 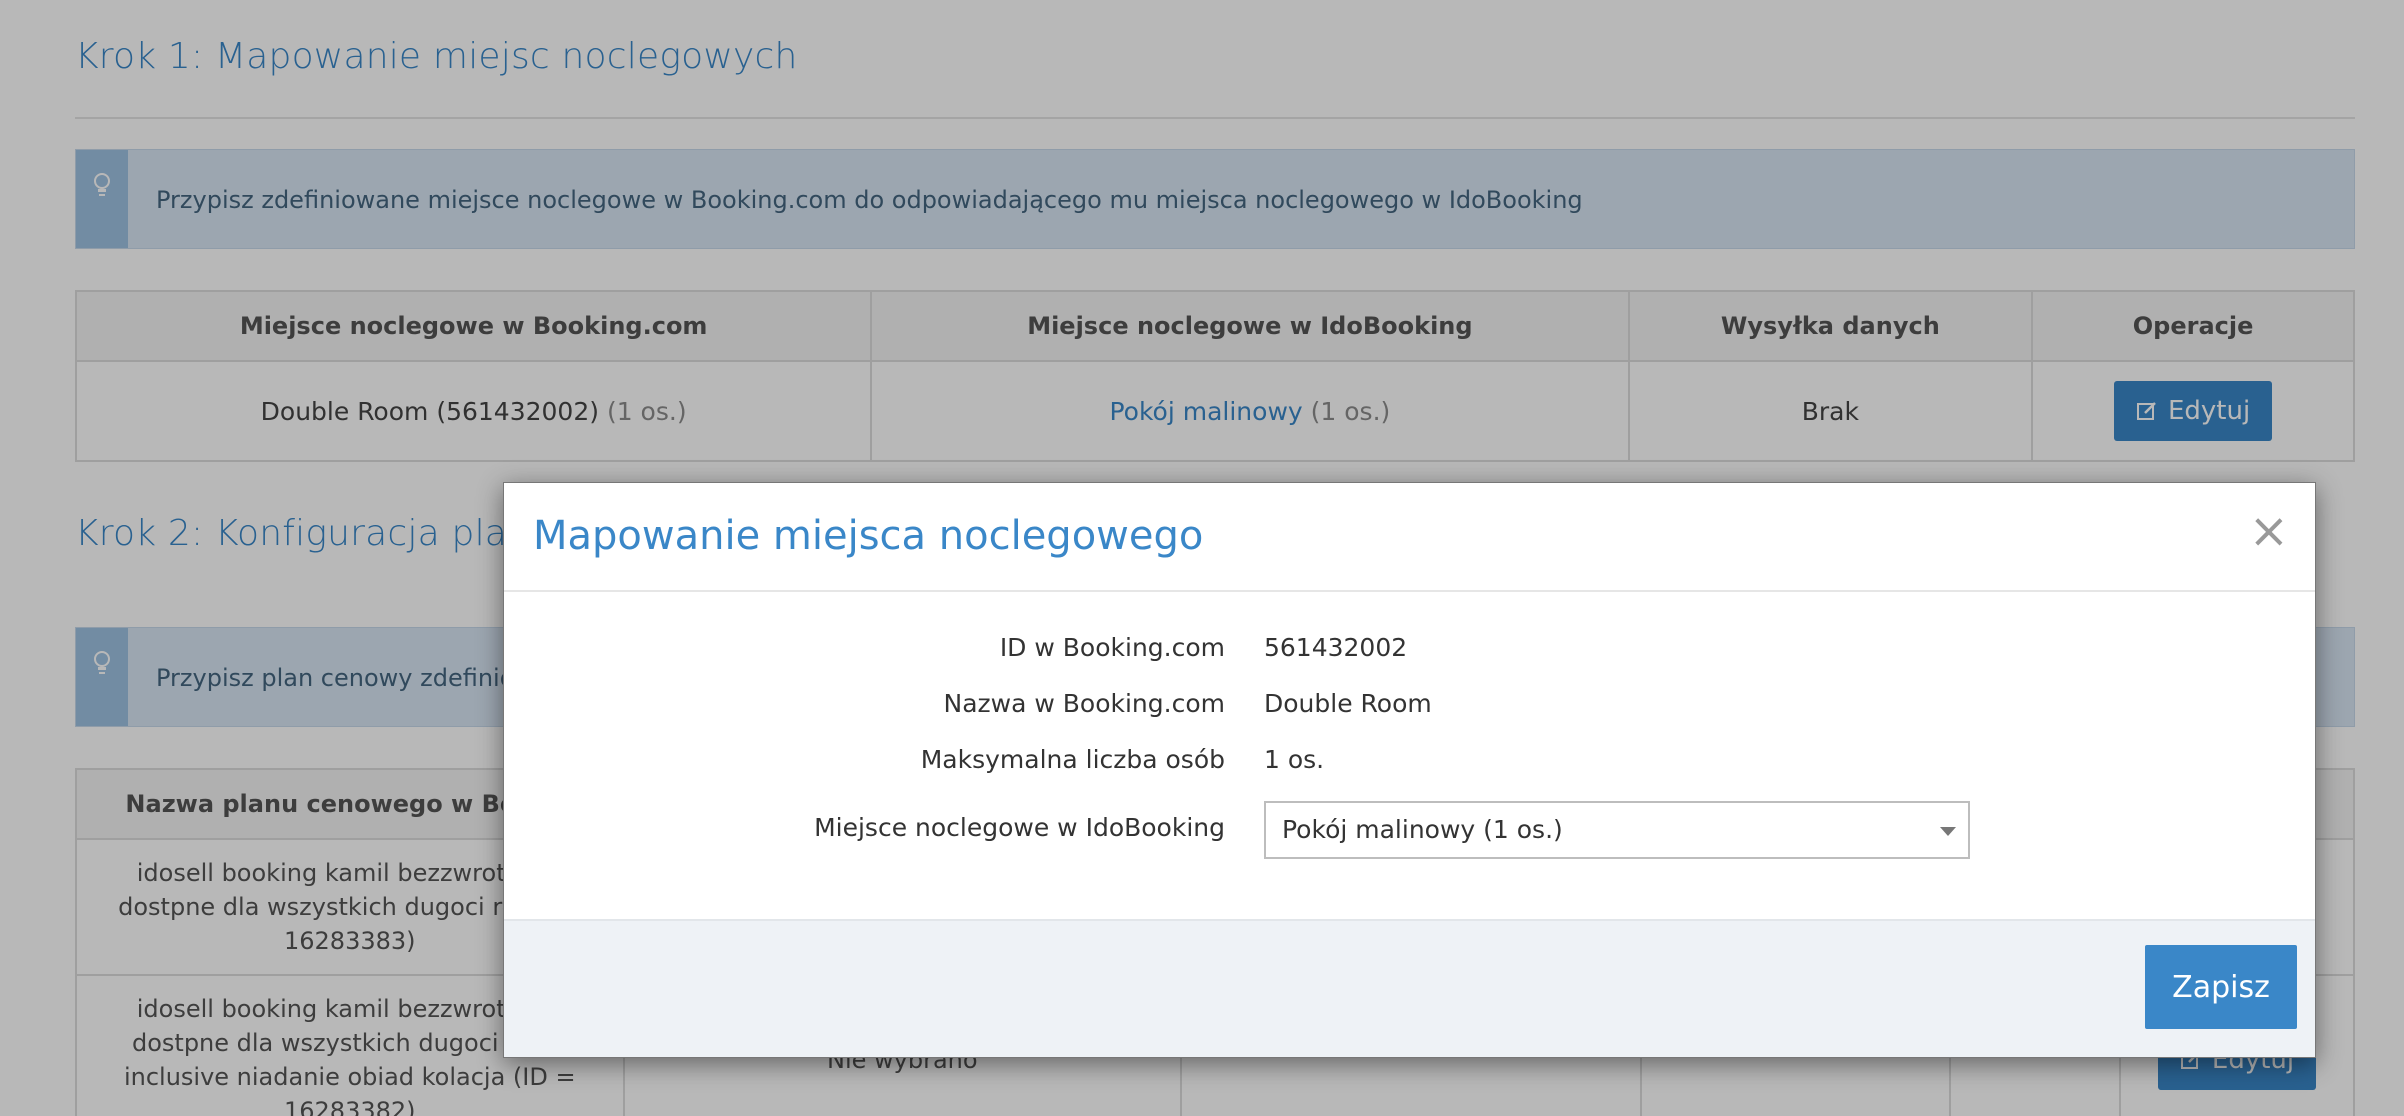 I want to click on field-value: 1 os., so click(x=1294, y=759).